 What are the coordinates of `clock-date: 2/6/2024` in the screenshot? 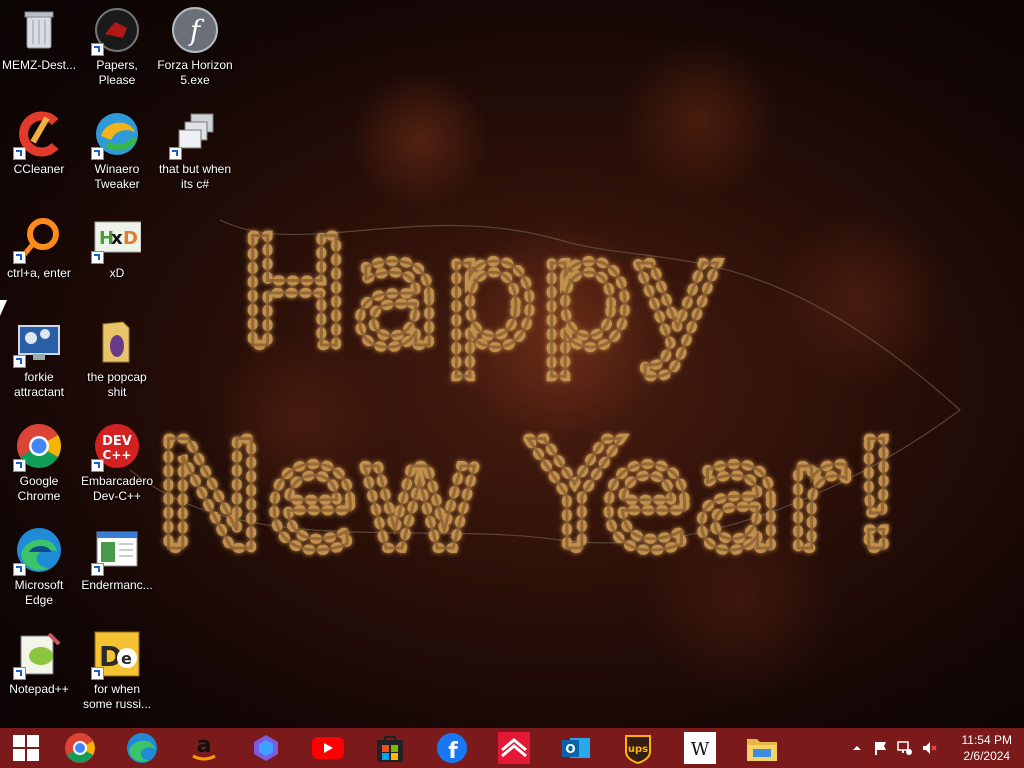 It's located at (987, 756).